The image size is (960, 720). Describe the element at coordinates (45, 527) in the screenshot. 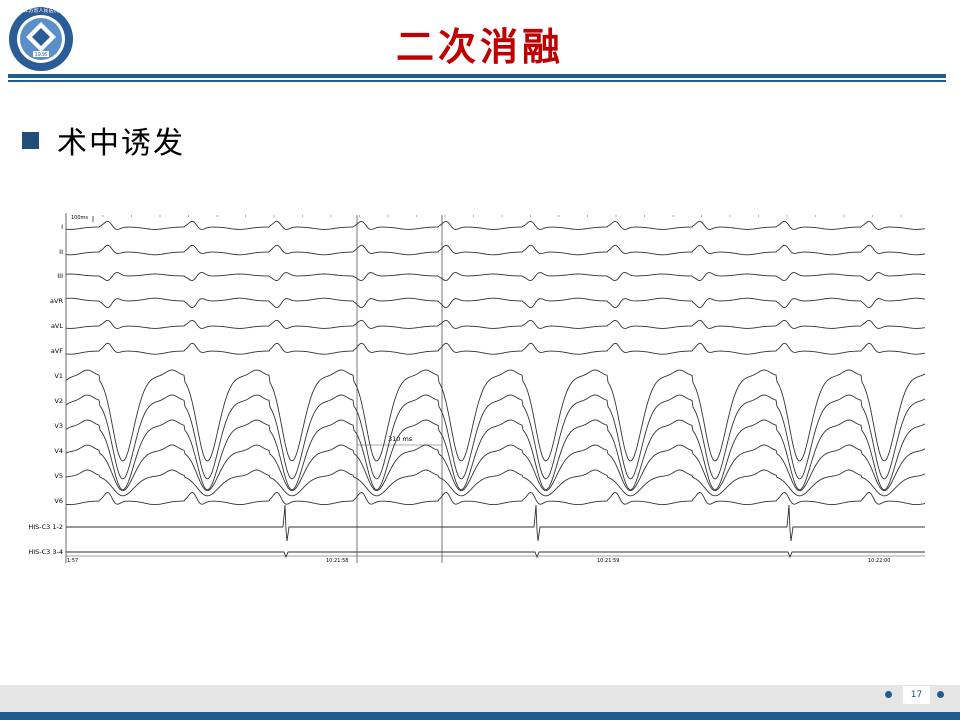

I see `lead-label: HIS-C3 1-2` at that location.